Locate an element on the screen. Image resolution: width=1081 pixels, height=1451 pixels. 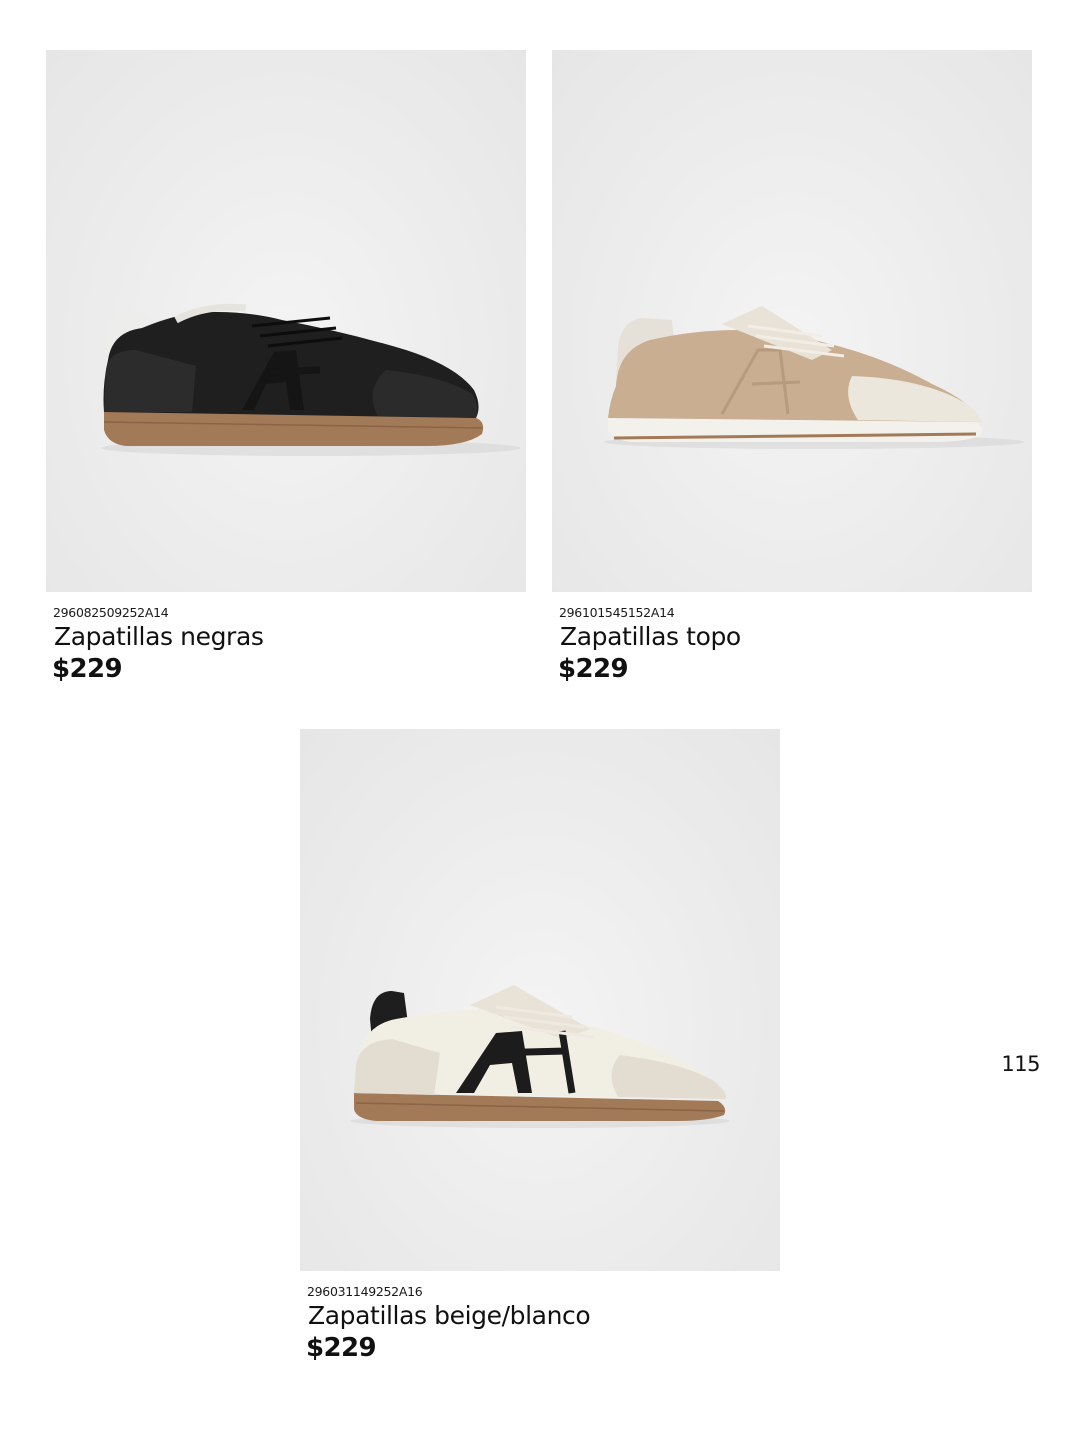
beige-white-sneaker-illustration is located at coordinates (540, 1056).